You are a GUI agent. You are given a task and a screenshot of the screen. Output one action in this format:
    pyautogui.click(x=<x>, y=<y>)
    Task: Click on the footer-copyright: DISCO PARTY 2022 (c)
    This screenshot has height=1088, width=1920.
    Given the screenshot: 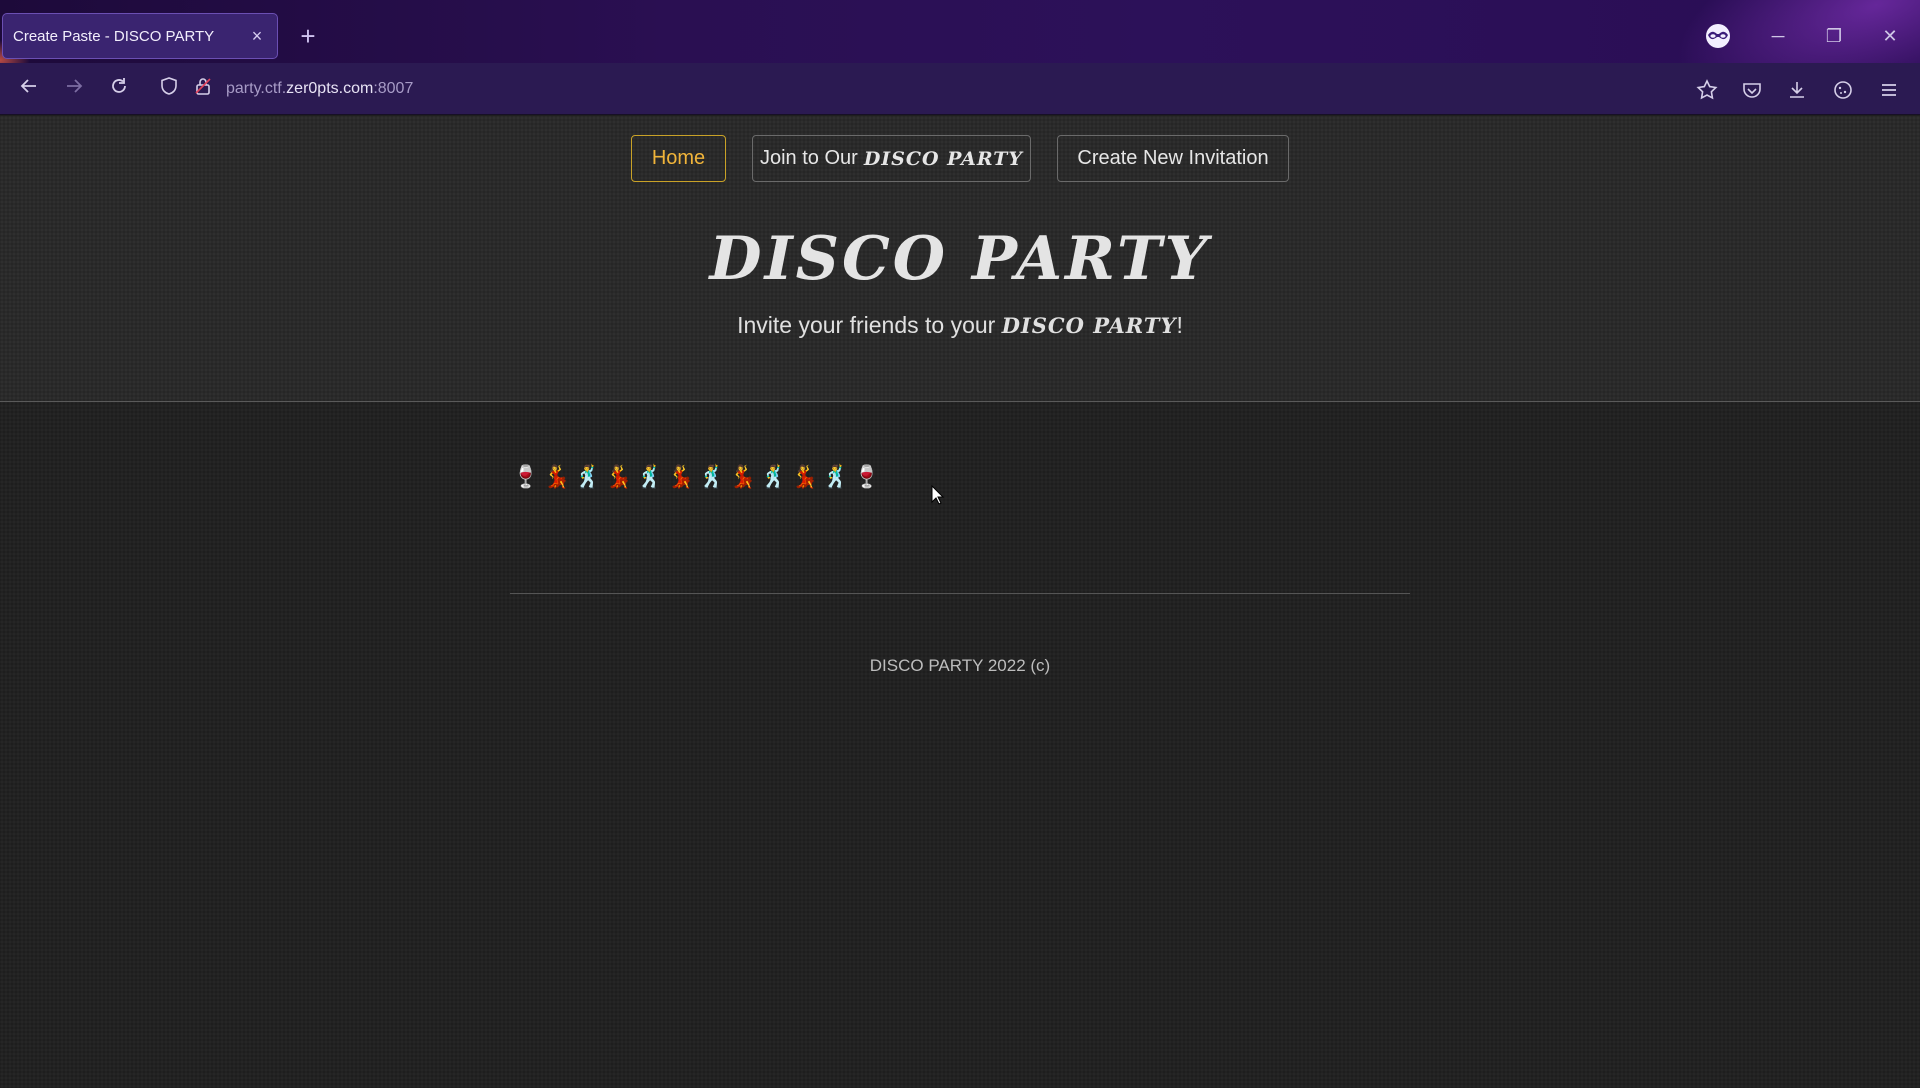 What is the action you would take?
    pyautogui.click(x=960, y=665)
    